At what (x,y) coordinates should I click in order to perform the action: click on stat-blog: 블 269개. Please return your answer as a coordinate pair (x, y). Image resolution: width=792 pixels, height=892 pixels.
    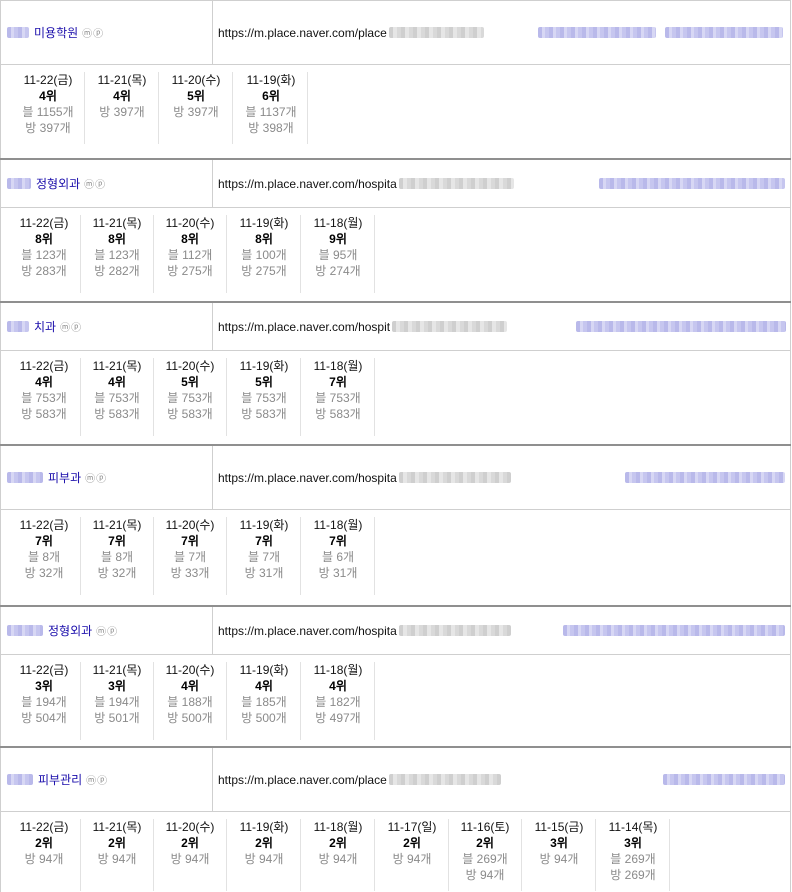
    Looking at the image, I should click on (485, 859).